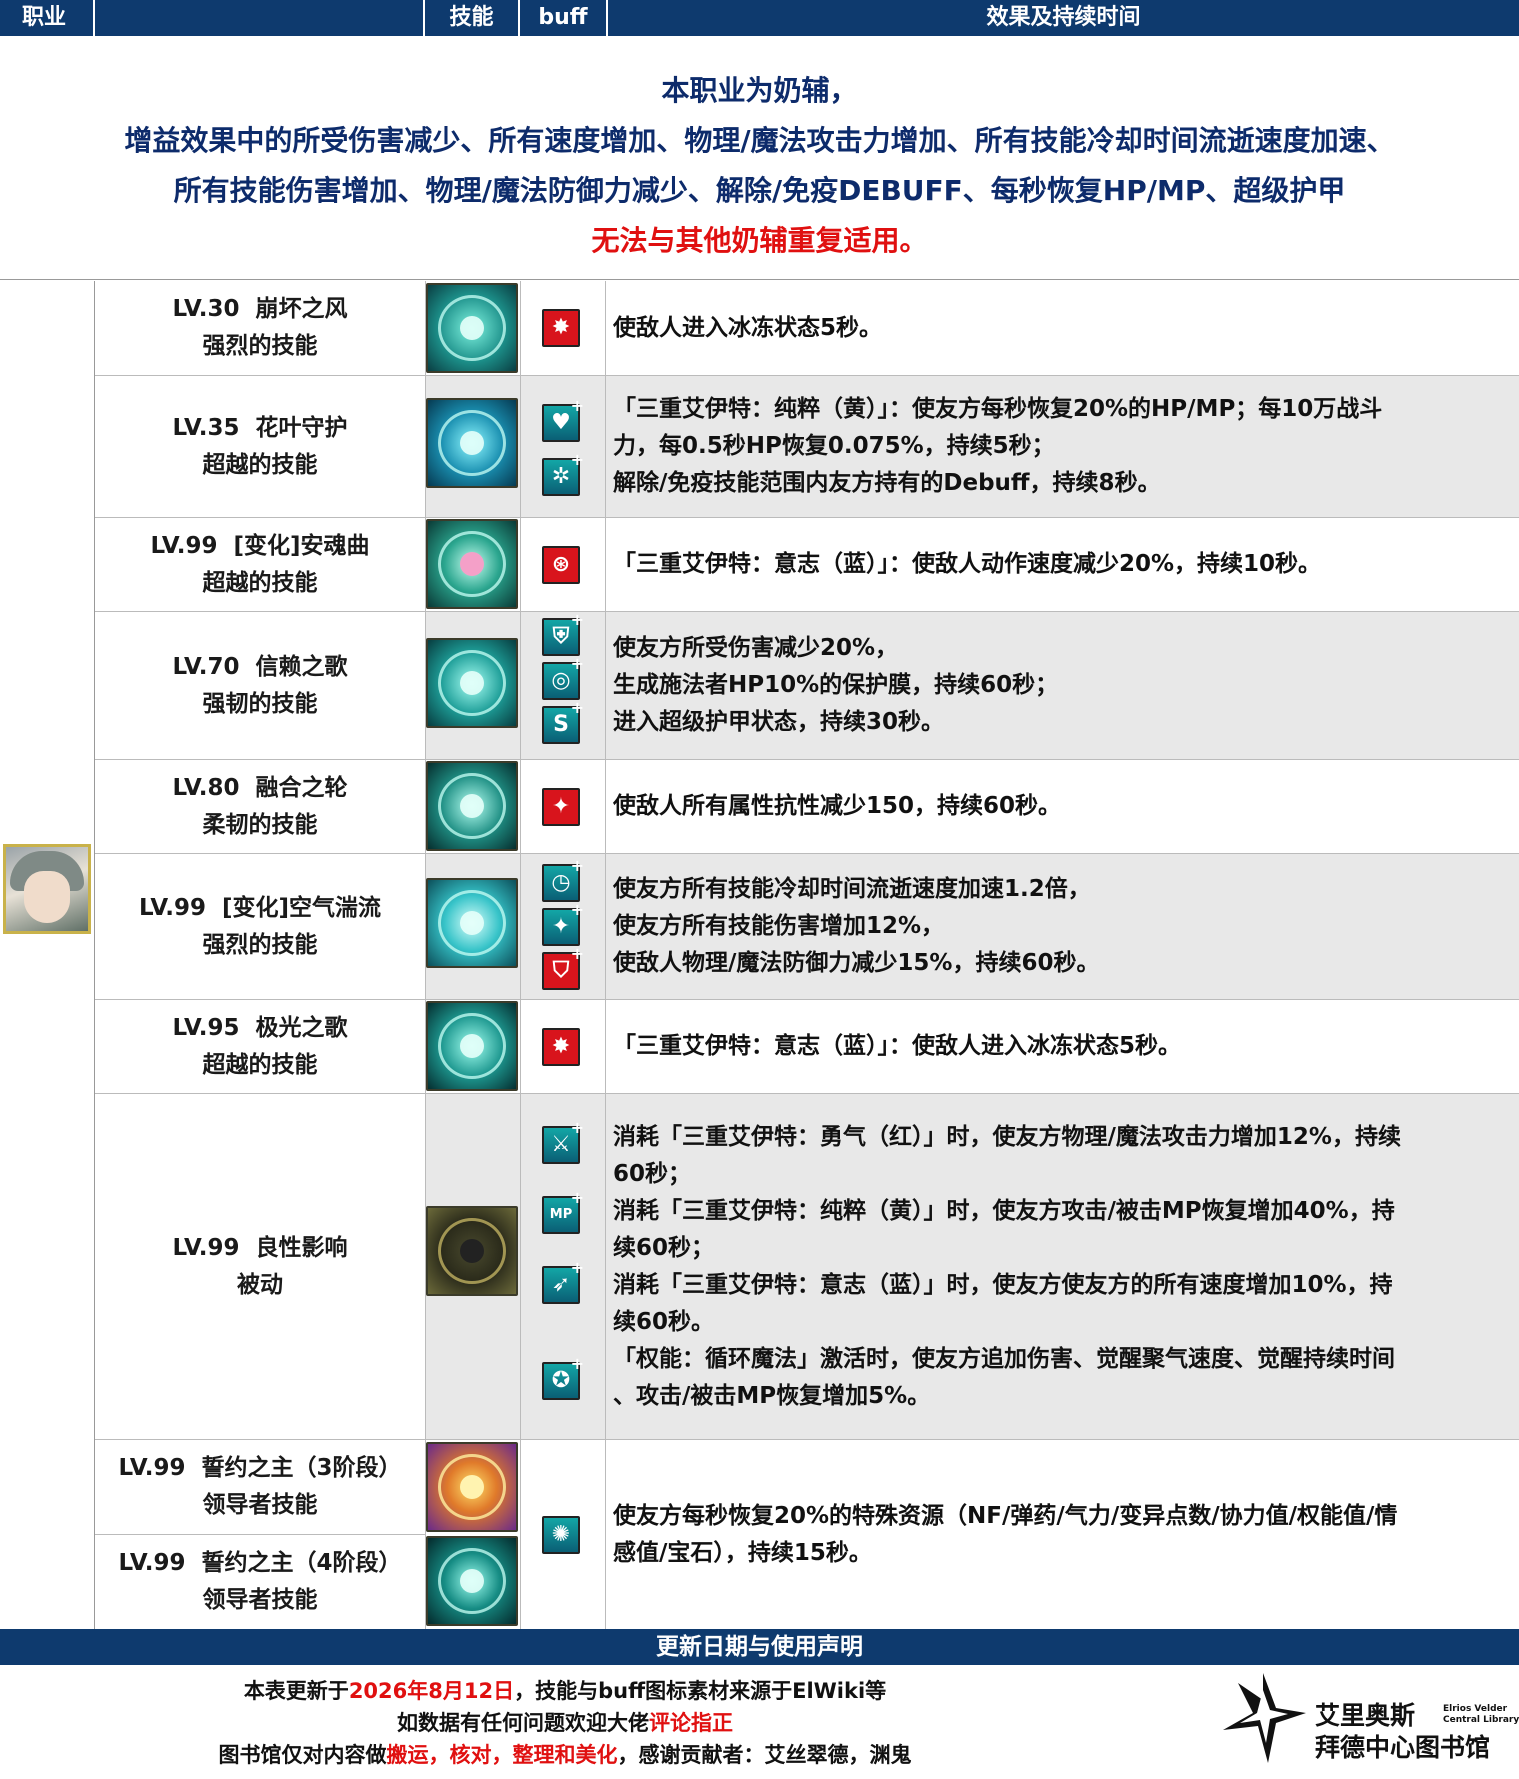 Image resolution: width=1519 pixels, height=1779 pixels. What do you see at coordinates (1007, 1136) in the screenshot?
I see `effect-line: 消耗「三重艾伊特：勇气（红）」时，使友方物理/魔法攻击力增加12%，持续` at bounding box center [1007, 1136].